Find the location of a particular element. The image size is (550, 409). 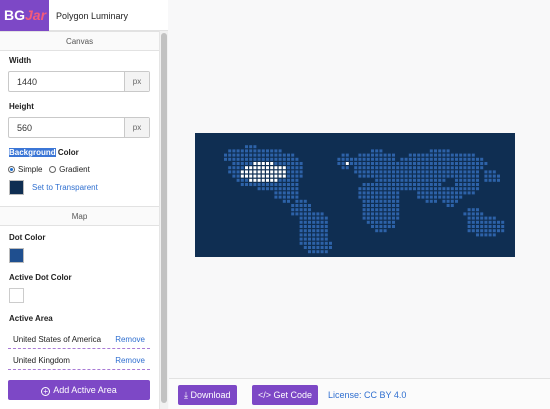

scrollbar-thumb is located at coordinates (164, 218).